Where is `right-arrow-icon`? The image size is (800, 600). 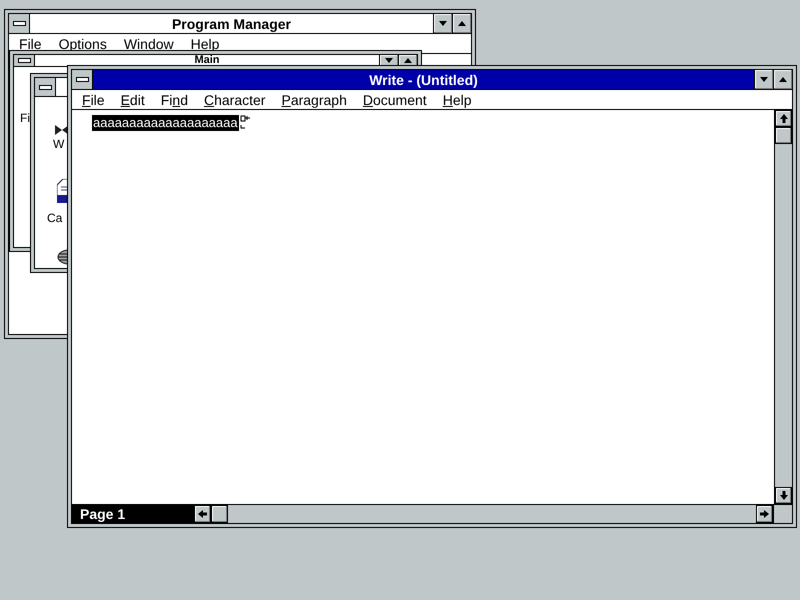 right-arrow-icon is located at coordinates (764, 514).